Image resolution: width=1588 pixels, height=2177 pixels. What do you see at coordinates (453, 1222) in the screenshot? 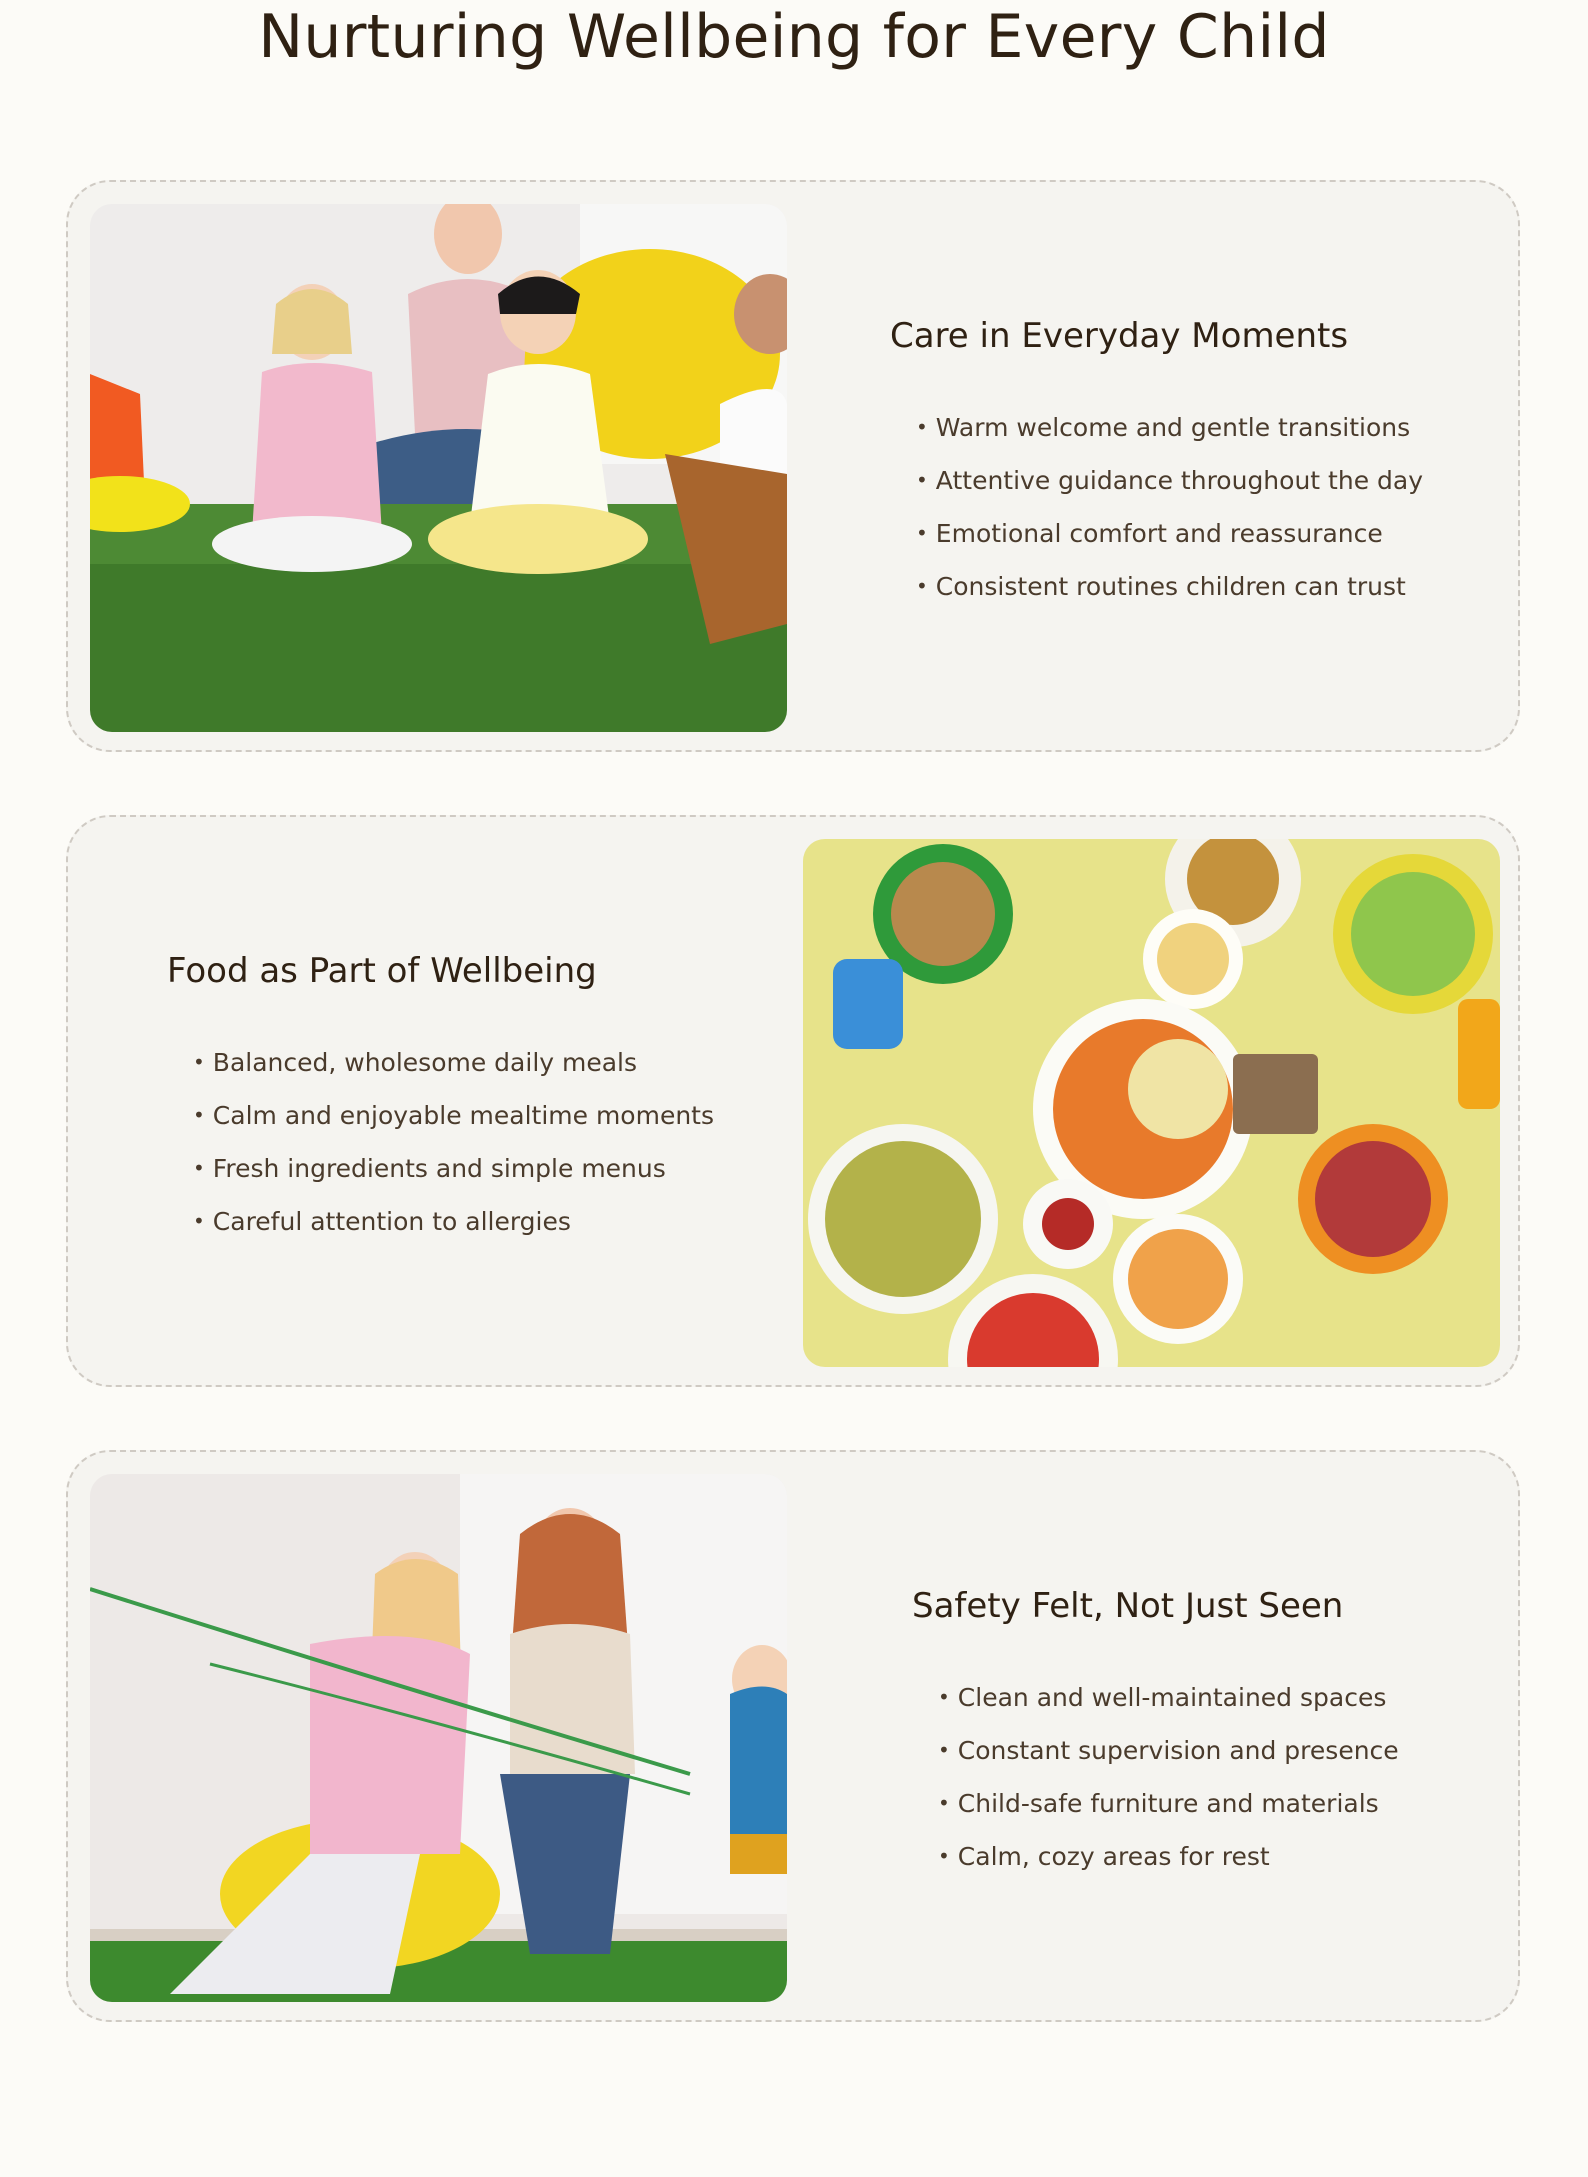
I see `list-item: Careful attention to allergies` at bounding box center [453, 1222].